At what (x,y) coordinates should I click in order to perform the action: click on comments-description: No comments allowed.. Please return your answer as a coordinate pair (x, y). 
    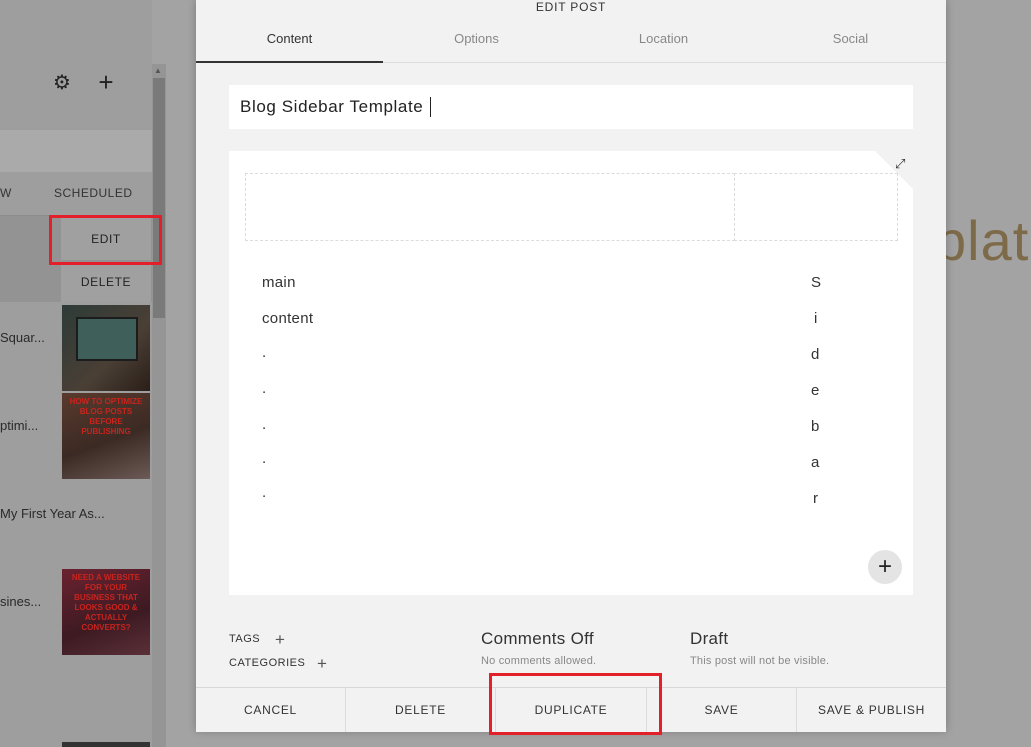
    Looking at the image, I should click on (539, 661).